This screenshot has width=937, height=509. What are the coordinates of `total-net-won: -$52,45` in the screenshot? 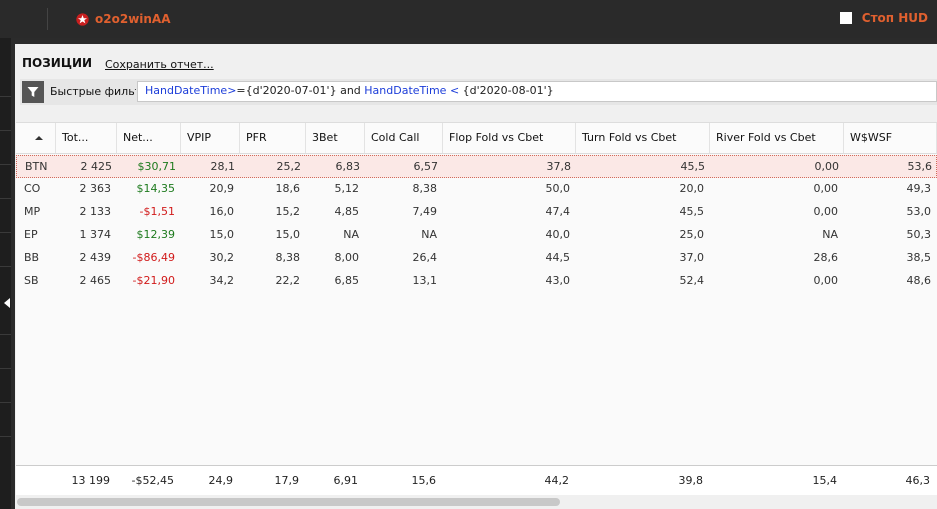 It's located at (152, 480).